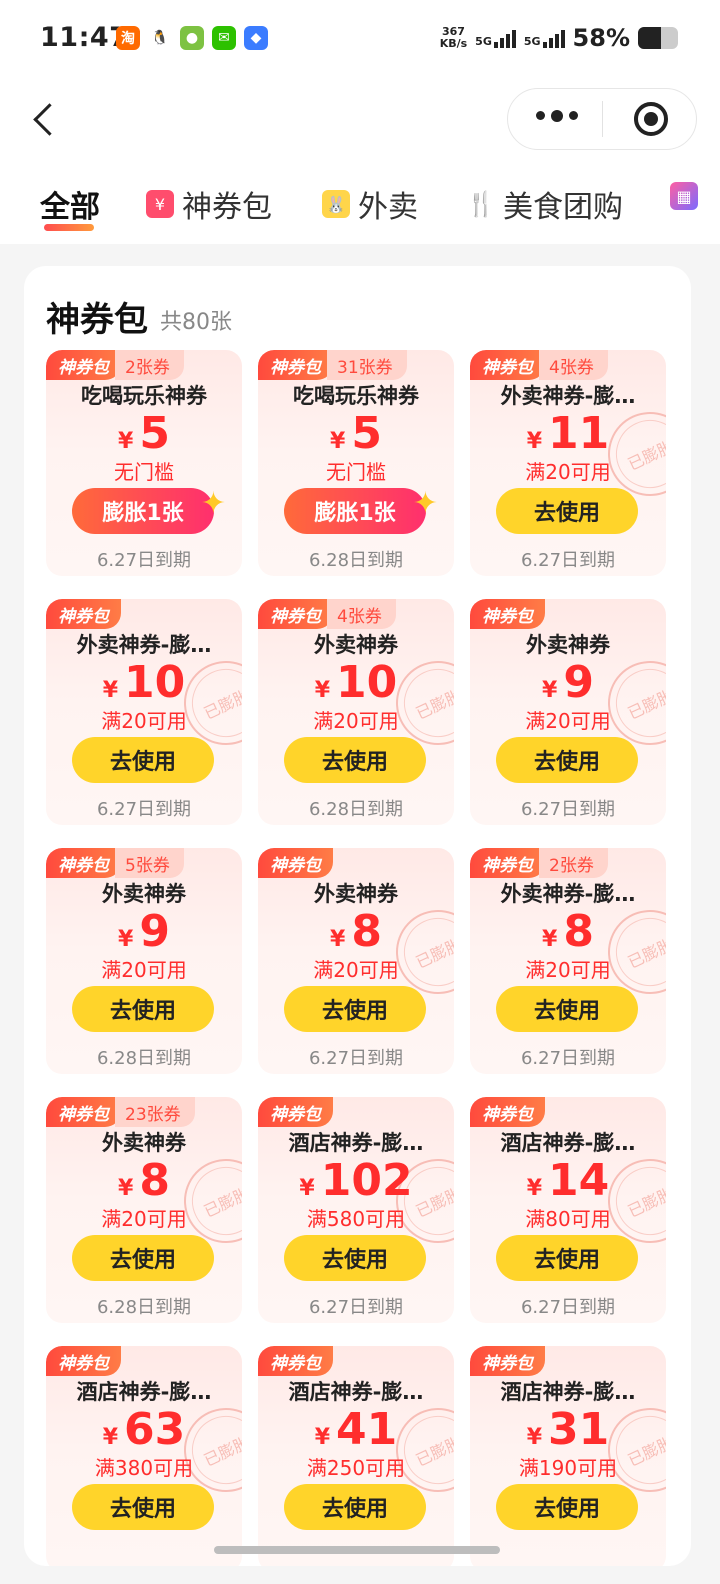 The image size is (720, 1584). What do you see at coordinates (367, 682) in the screenshot?
I see `coupon-value: 10` at bounding box center [367, 682].